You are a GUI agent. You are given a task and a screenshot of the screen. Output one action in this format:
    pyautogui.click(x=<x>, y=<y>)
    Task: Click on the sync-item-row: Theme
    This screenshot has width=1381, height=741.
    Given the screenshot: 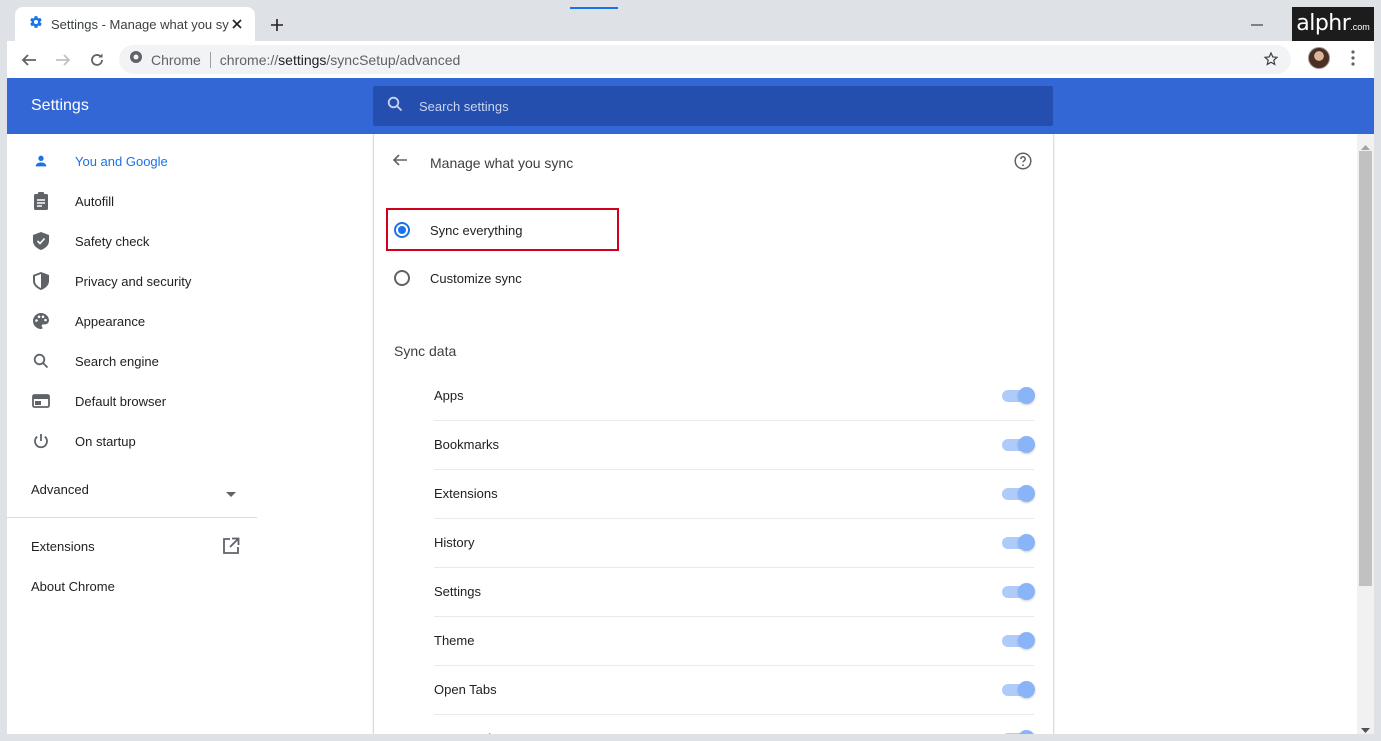 What is the action you would take?
    pyautogui.click(x=734, y=641)
    